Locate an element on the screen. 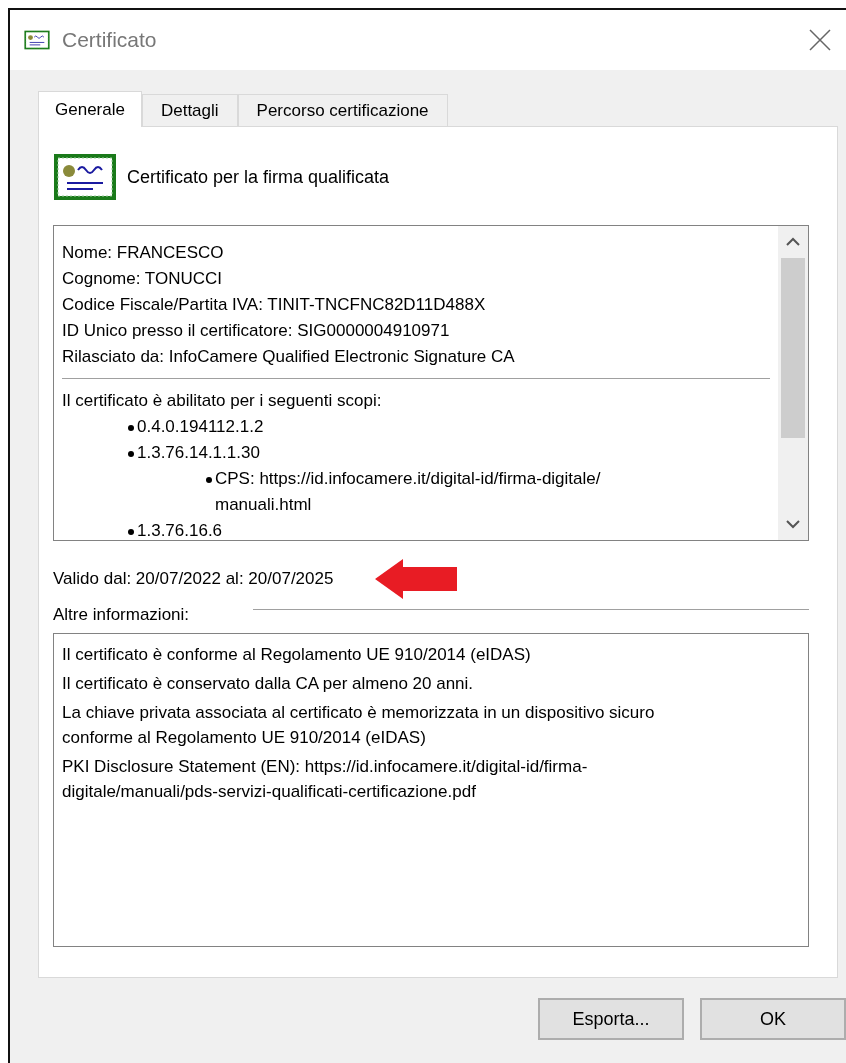 Image resolution: width=846 pixels, height=1063 pixels. certificate-heading: Certificato per la firma qualificata is located at coordinates (258, 177).